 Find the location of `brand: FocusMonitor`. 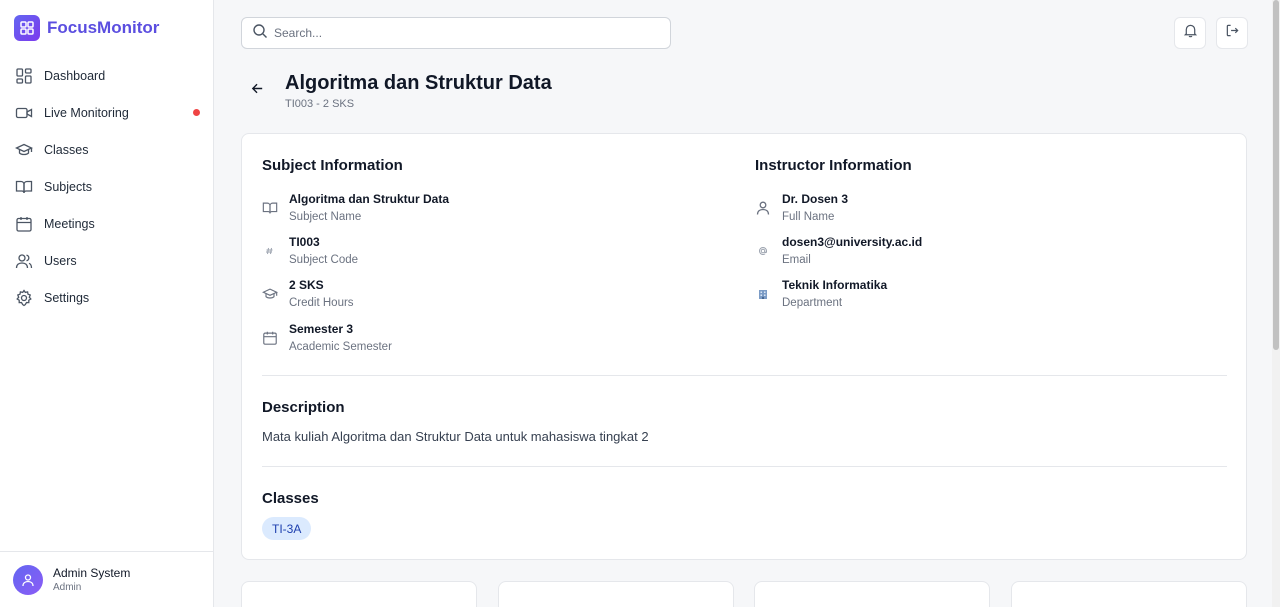

brand: FocusMonitor is located at coordinates (86, 28).